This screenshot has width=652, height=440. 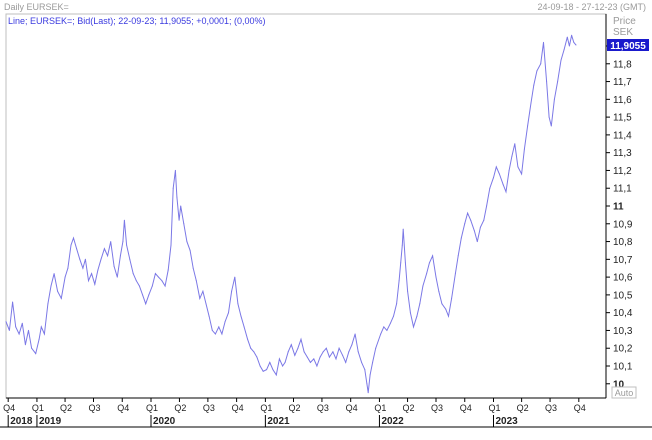 What do you see at coordinates (209, 408) in the screenshot?
I see `x-tick-label-quarter: Q3` at bounding box center [209, 408].